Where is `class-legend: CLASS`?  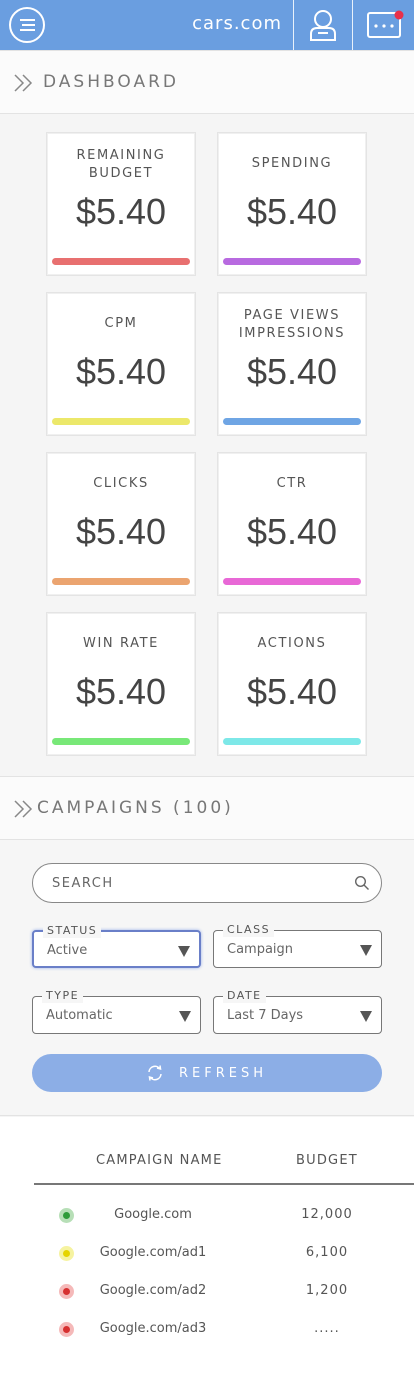
class-legend: CLASS is located at coordinates (249, 930).